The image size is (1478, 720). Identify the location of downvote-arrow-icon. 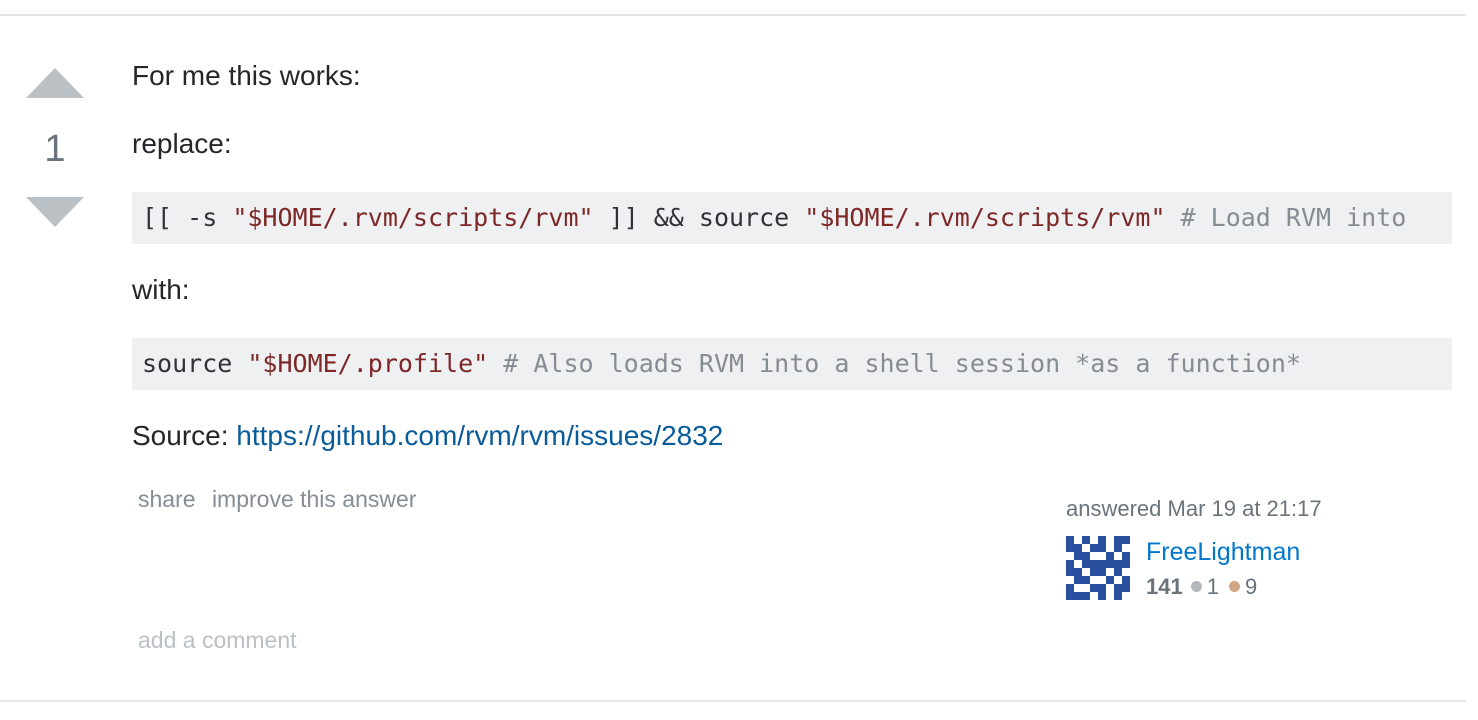
(55, 212).